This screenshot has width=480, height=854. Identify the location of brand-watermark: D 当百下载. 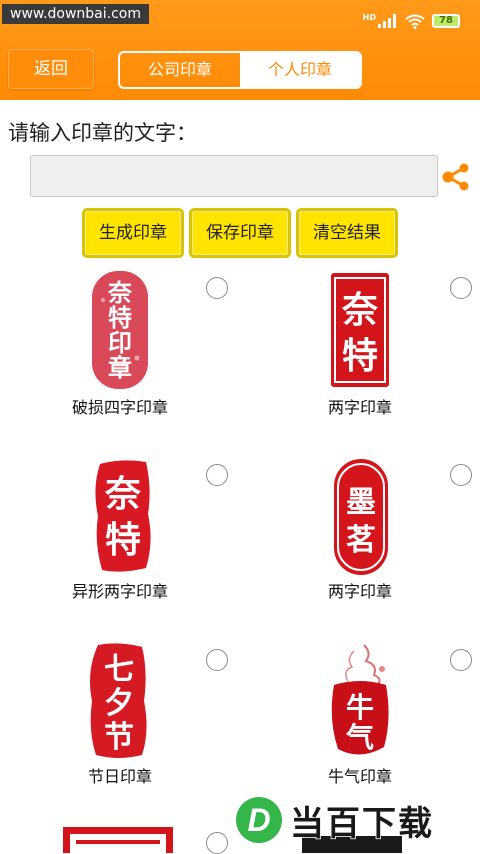
(335, 820).